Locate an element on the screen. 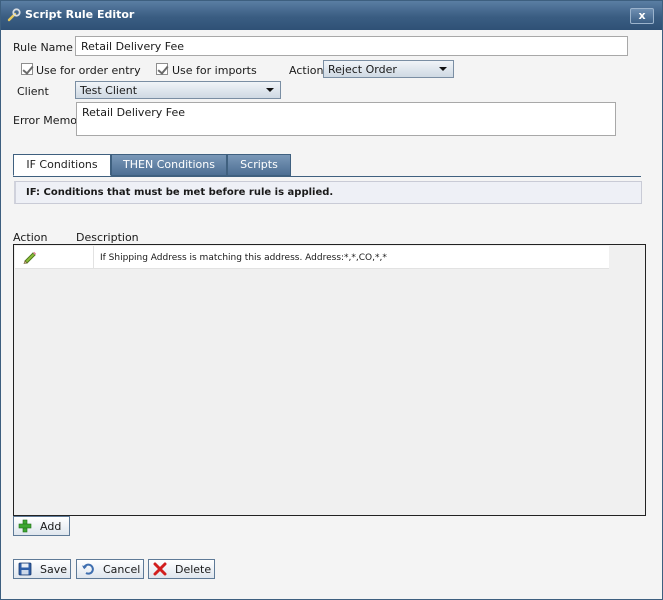 This screenshot has width=663, height=600. rule-name-input: Retail Delivery Fee is located at coordinates (351, 46).